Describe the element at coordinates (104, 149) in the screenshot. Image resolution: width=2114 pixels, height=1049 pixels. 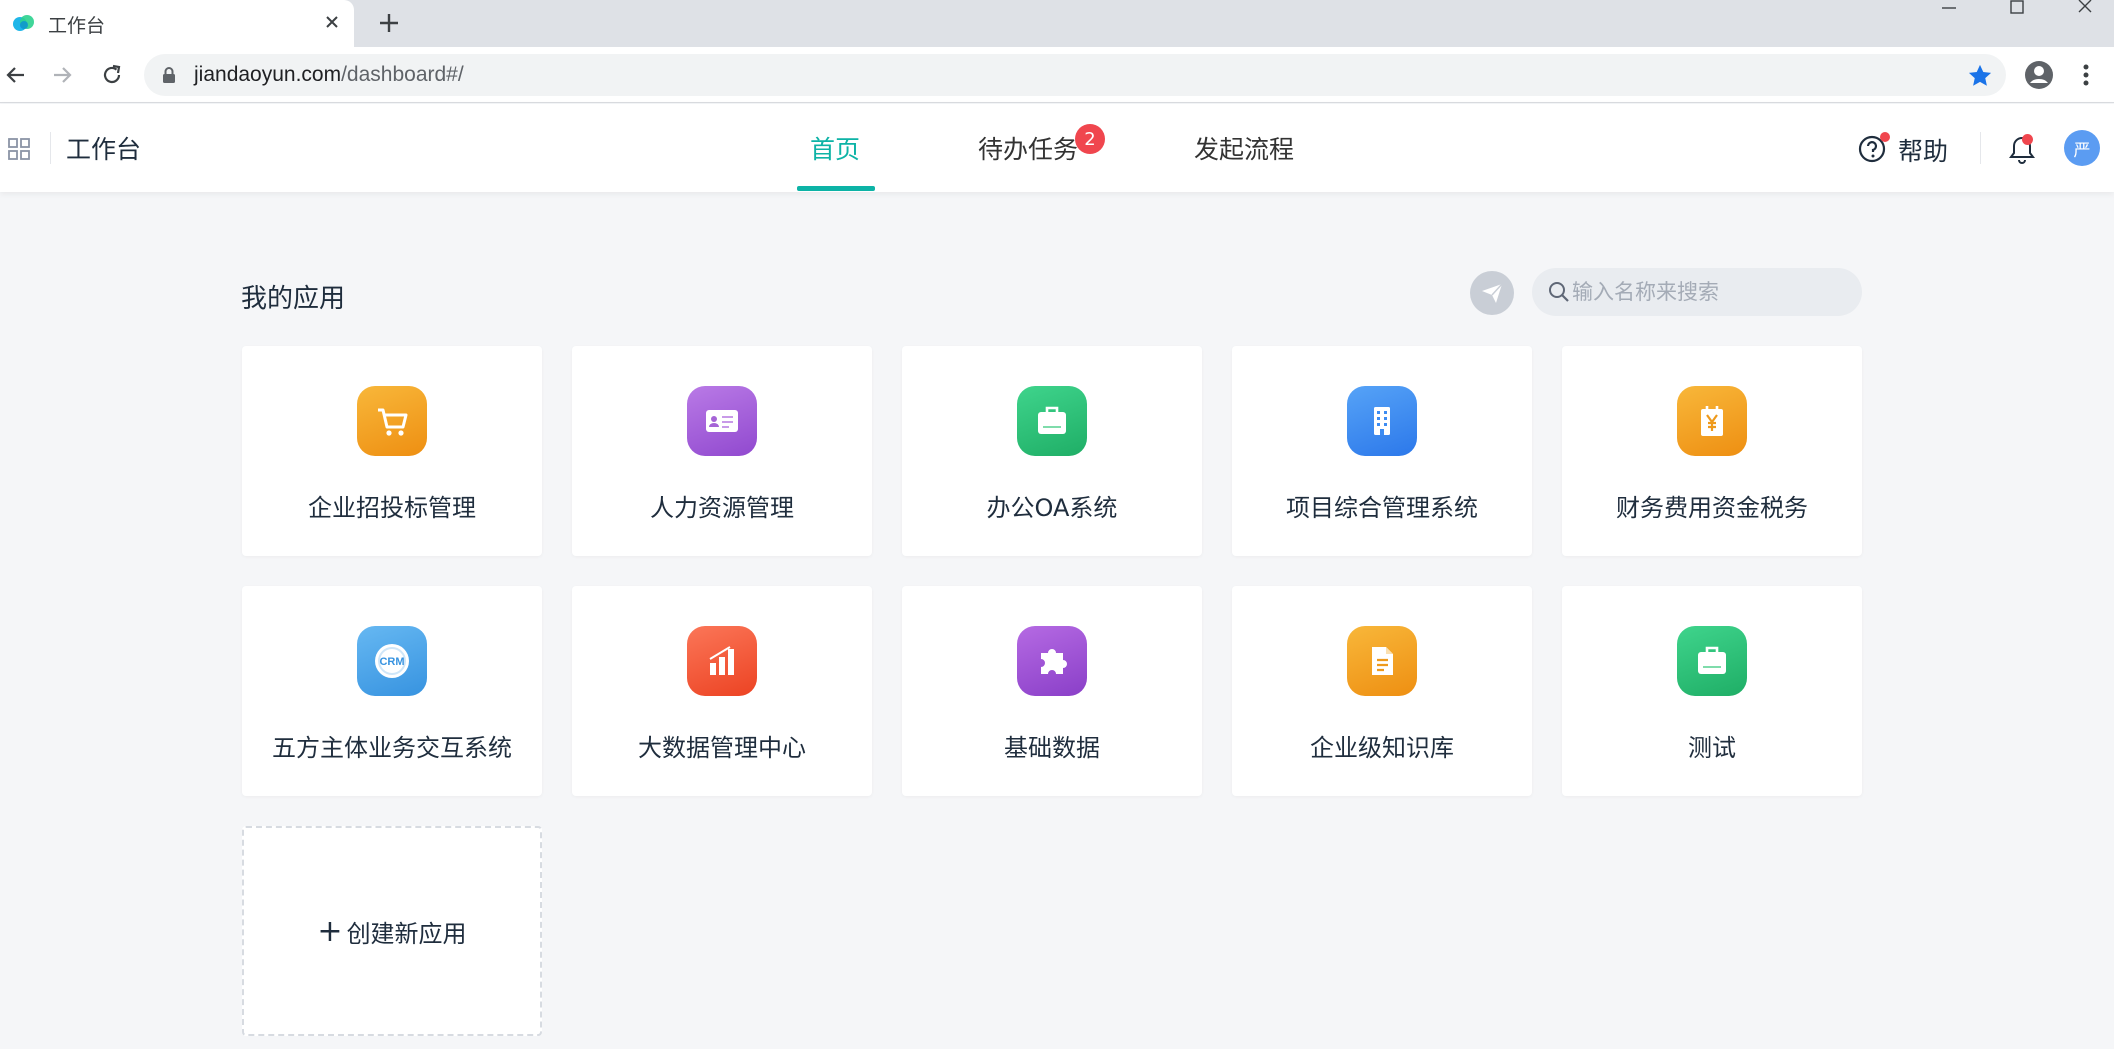
I see `page-title: 工作台` at that location.